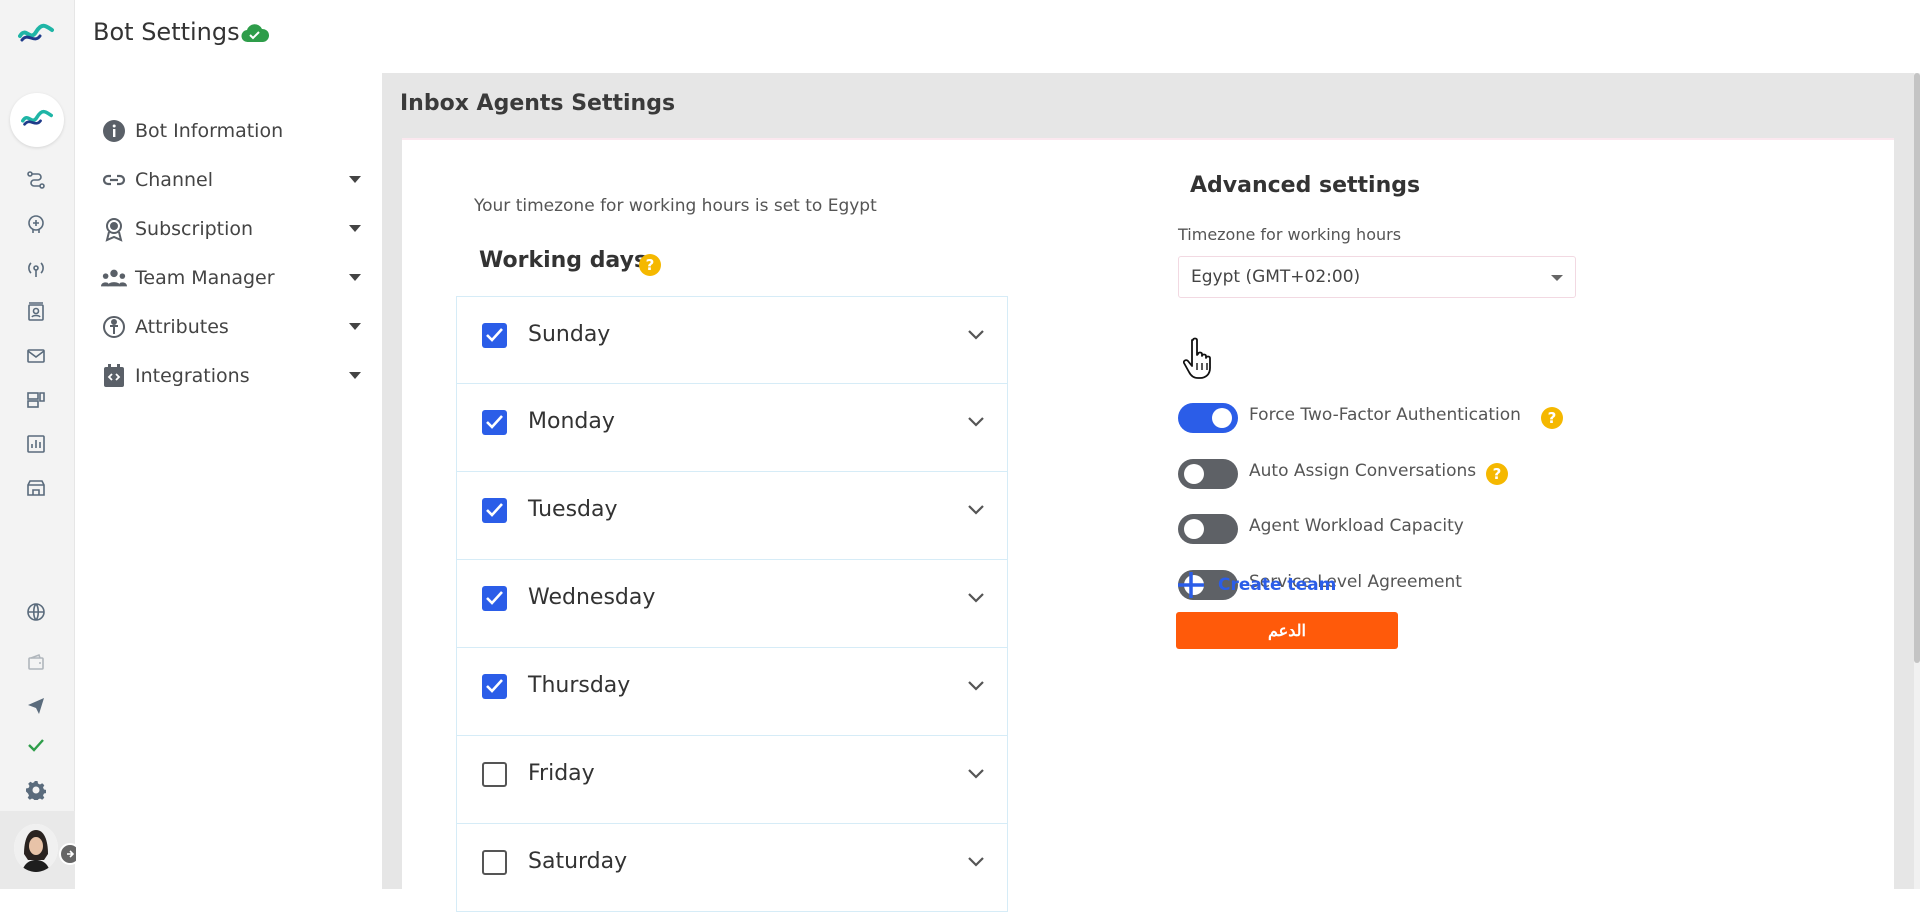 Image resolution: width=1920 pixels, height=912 pixels. What do you see at coordinates (114, 376) in the screenshot?
I see `code-icon` at bounding box center [114, 376].